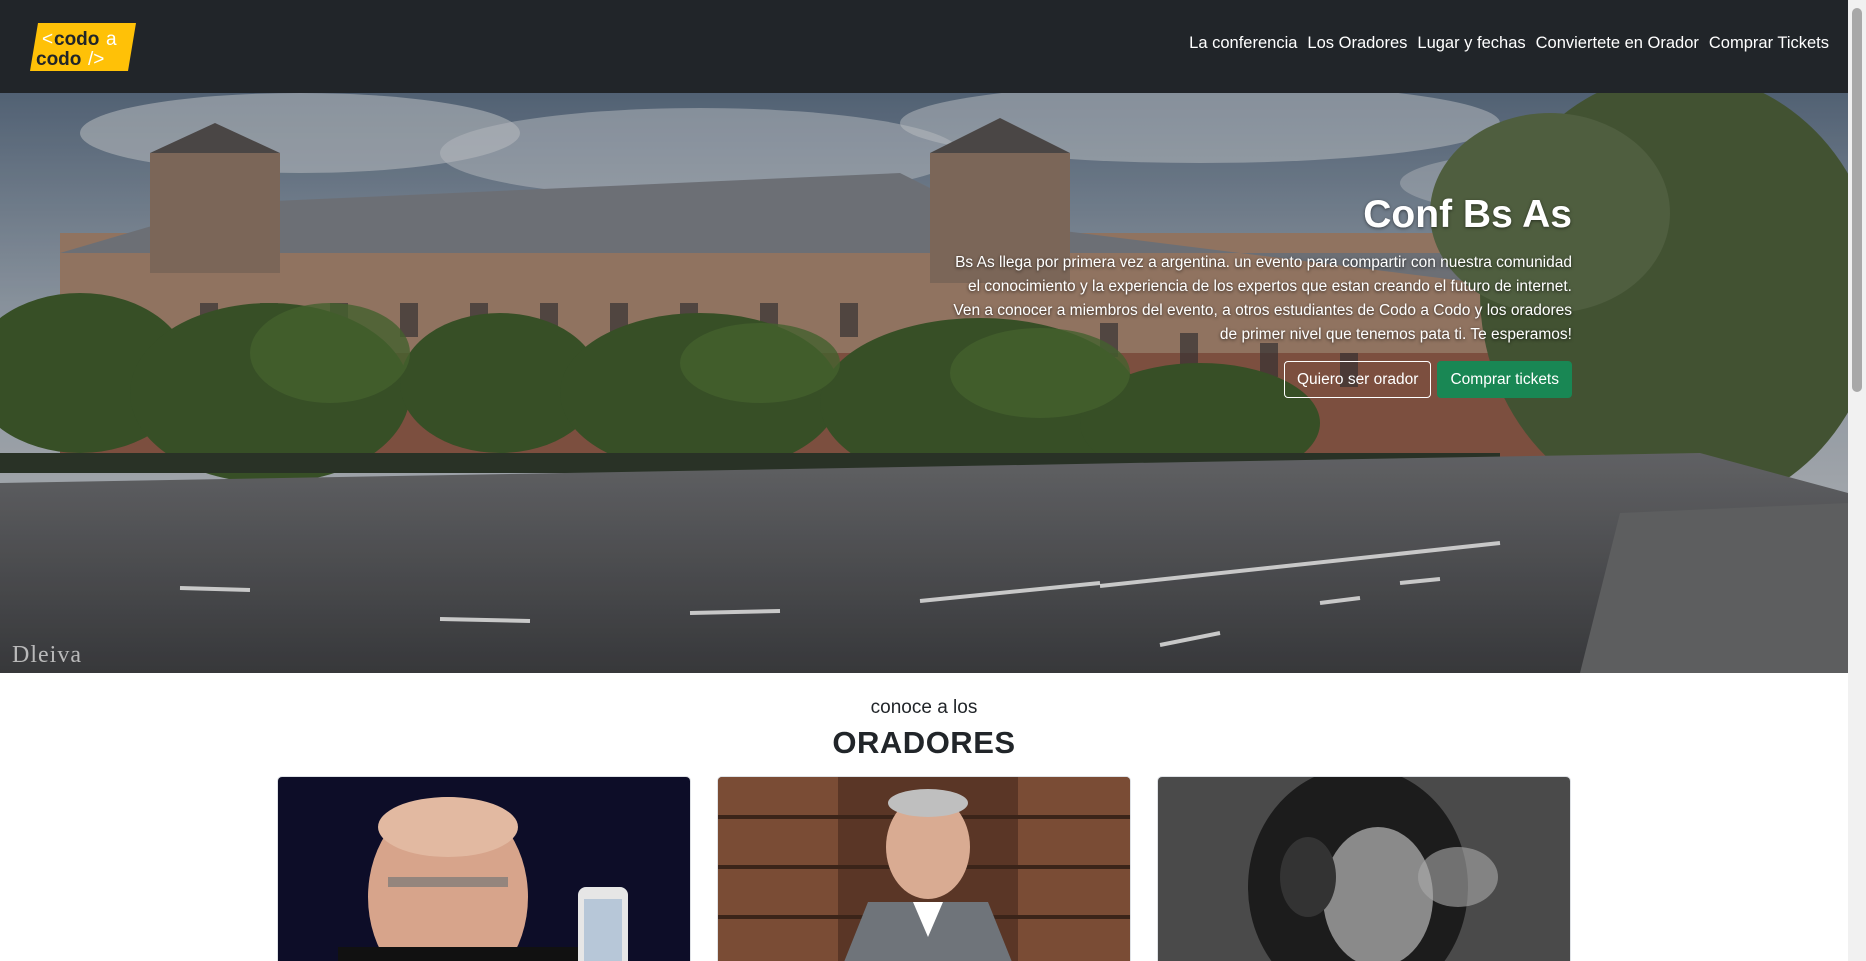 Image resolution: width=1866 pixels, height=961 pixels. I want to click on become-speaker-button: Quiero ser orador, so click(1357, 379).